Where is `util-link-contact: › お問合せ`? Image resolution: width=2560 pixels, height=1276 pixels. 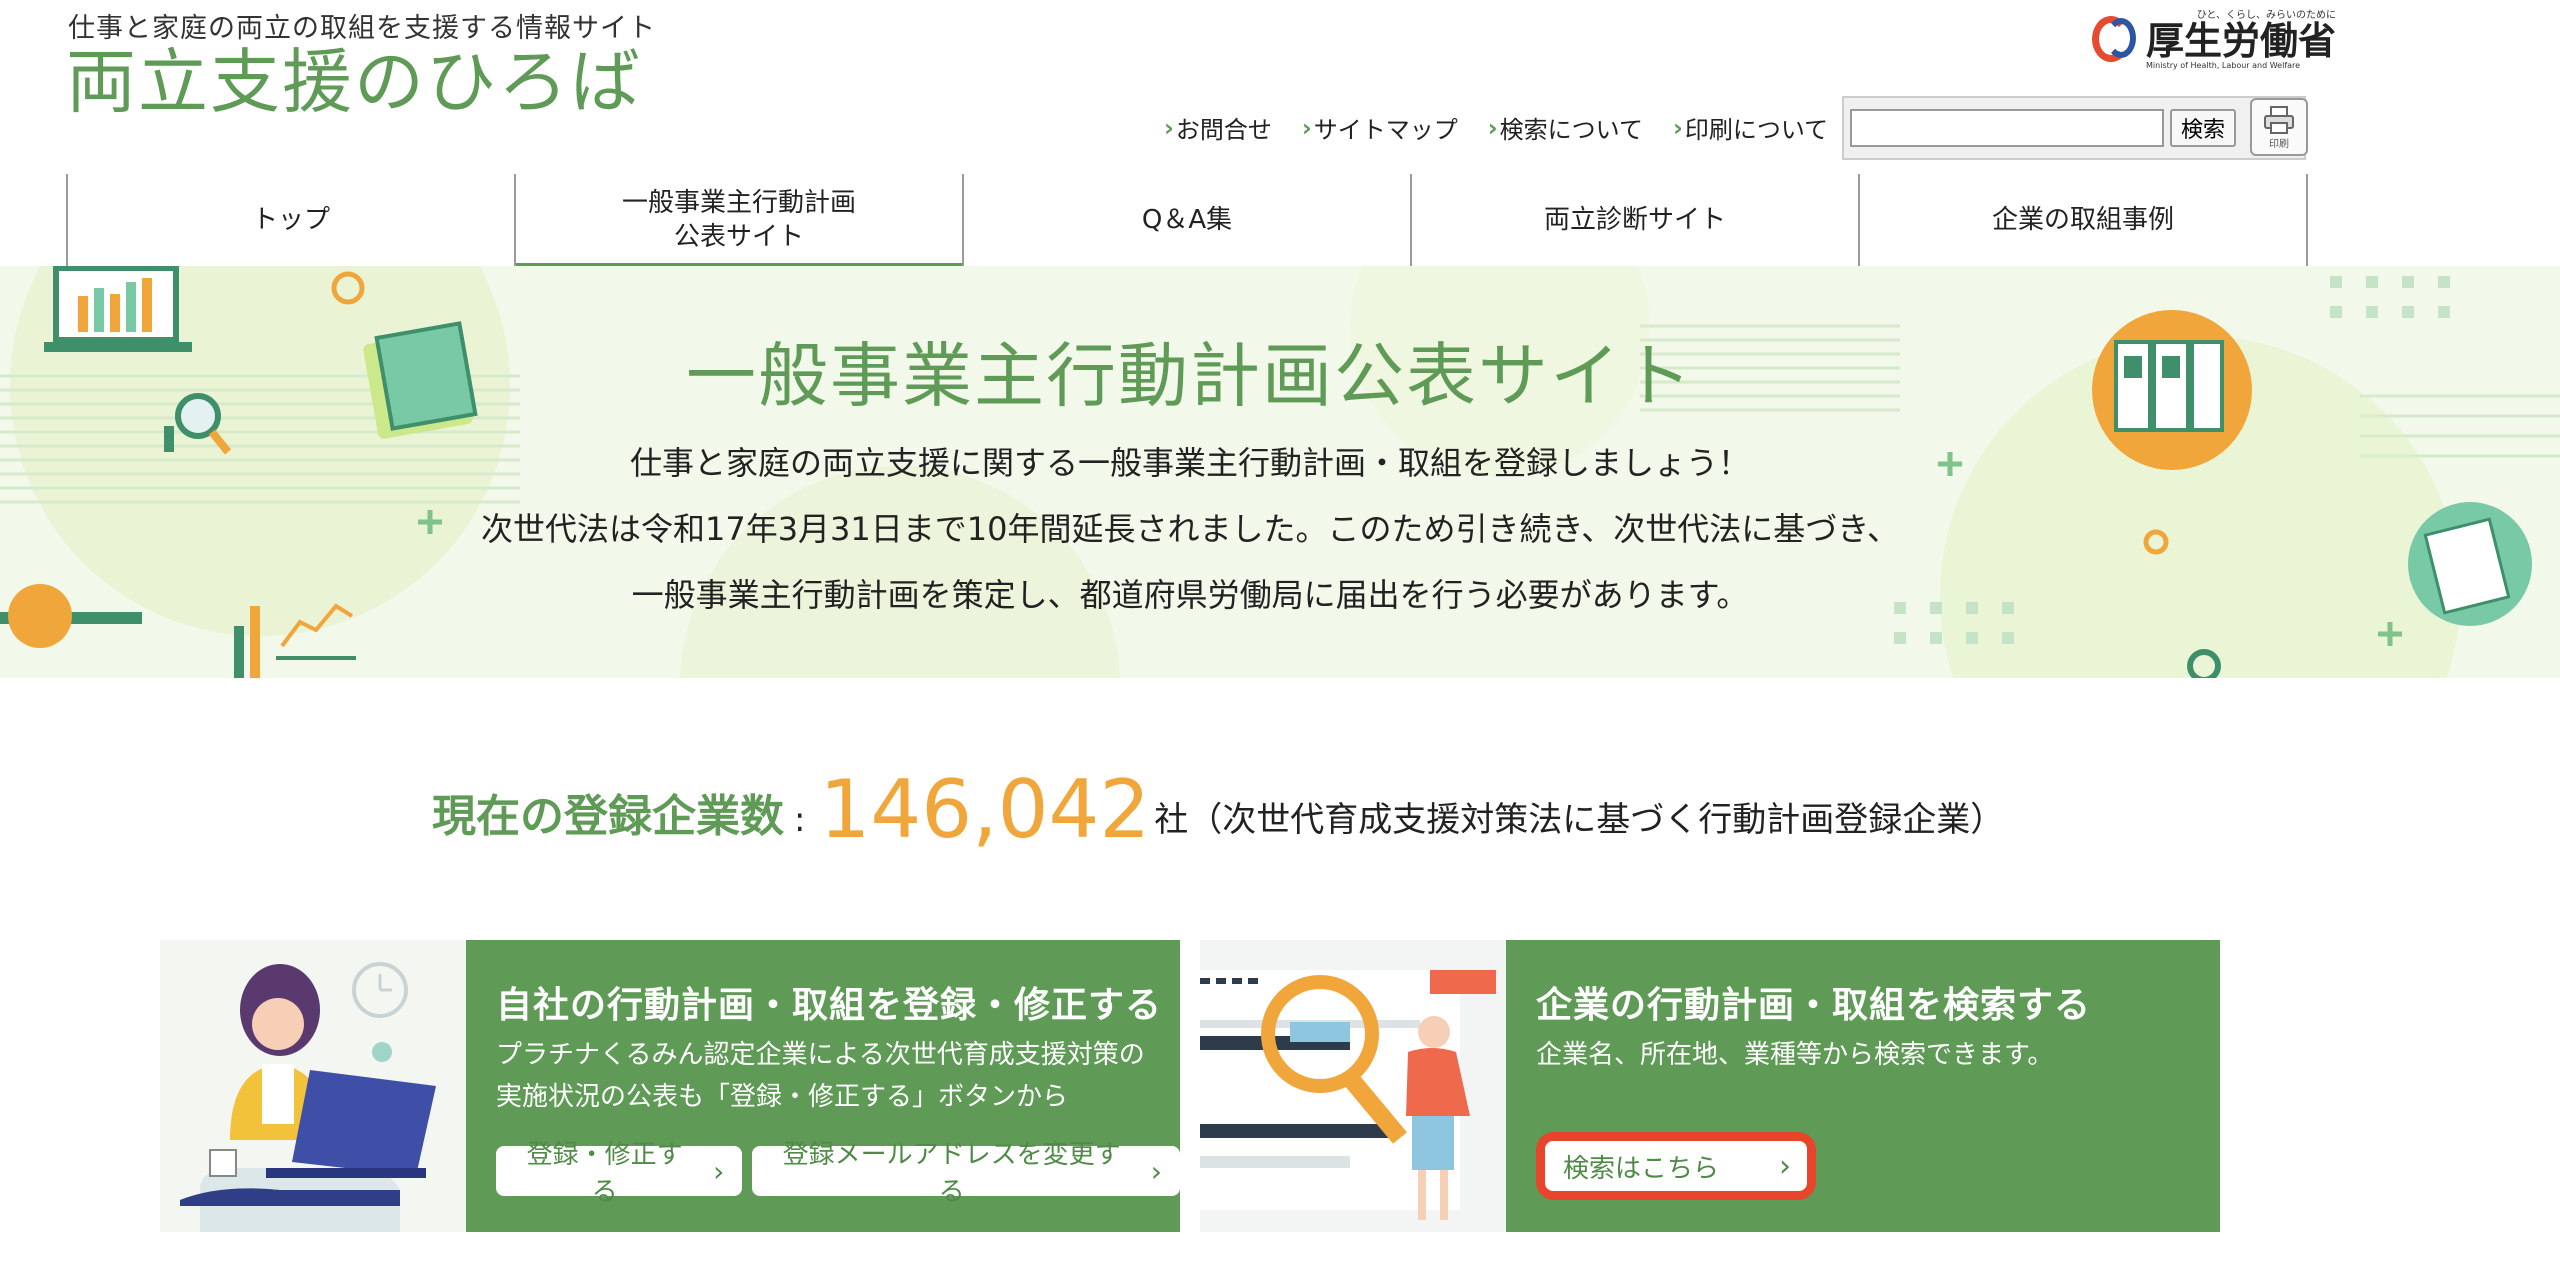 util-link-contact: › お問合せ is located at coordinates (1218, 127).